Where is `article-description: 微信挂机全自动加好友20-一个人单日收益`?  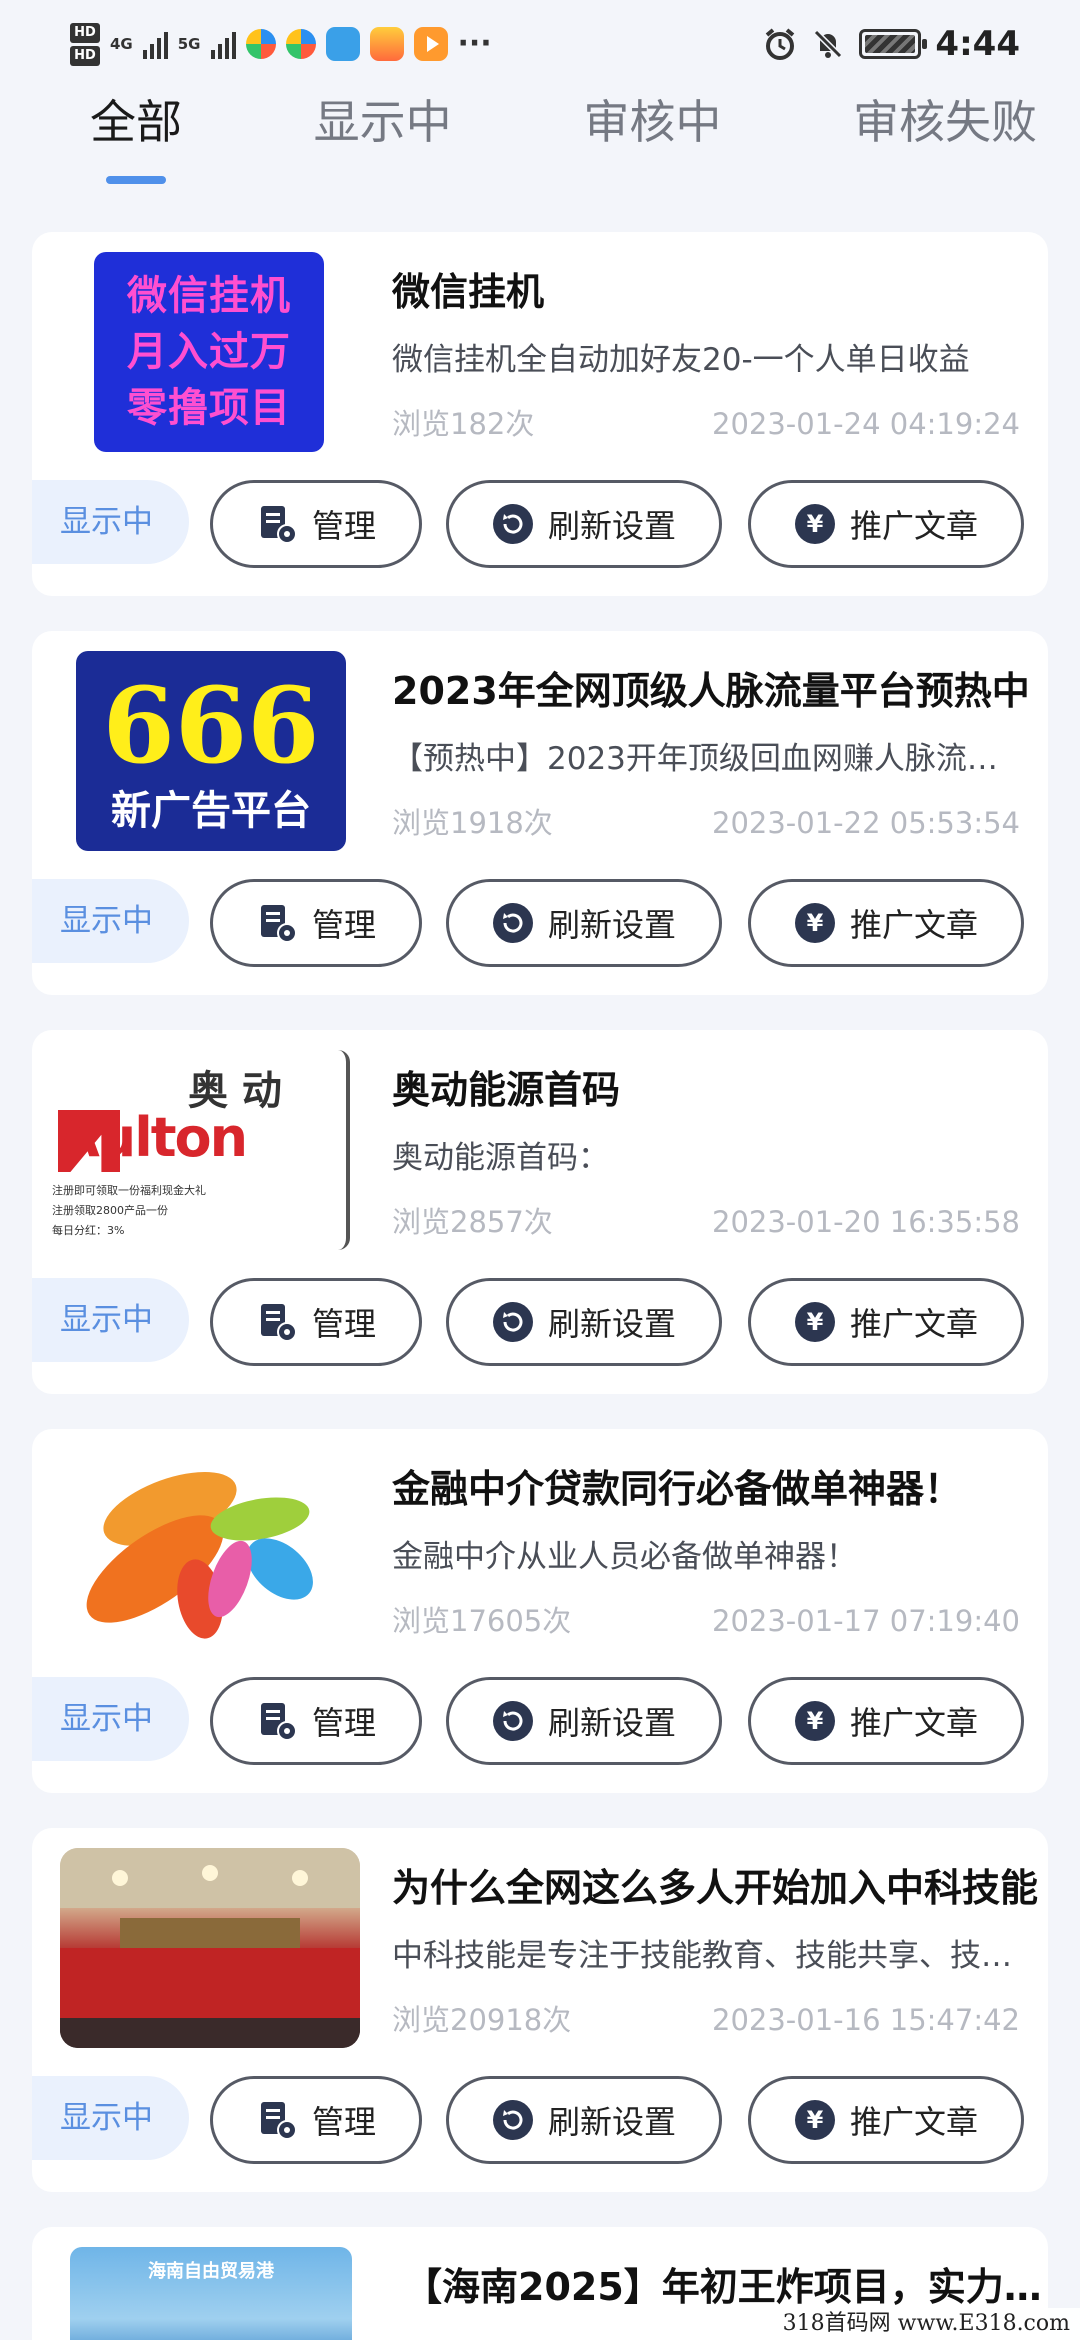
article-description: 微信挂机全自动加好友20-一个人单日收益 is located at coordinates (681, 360).